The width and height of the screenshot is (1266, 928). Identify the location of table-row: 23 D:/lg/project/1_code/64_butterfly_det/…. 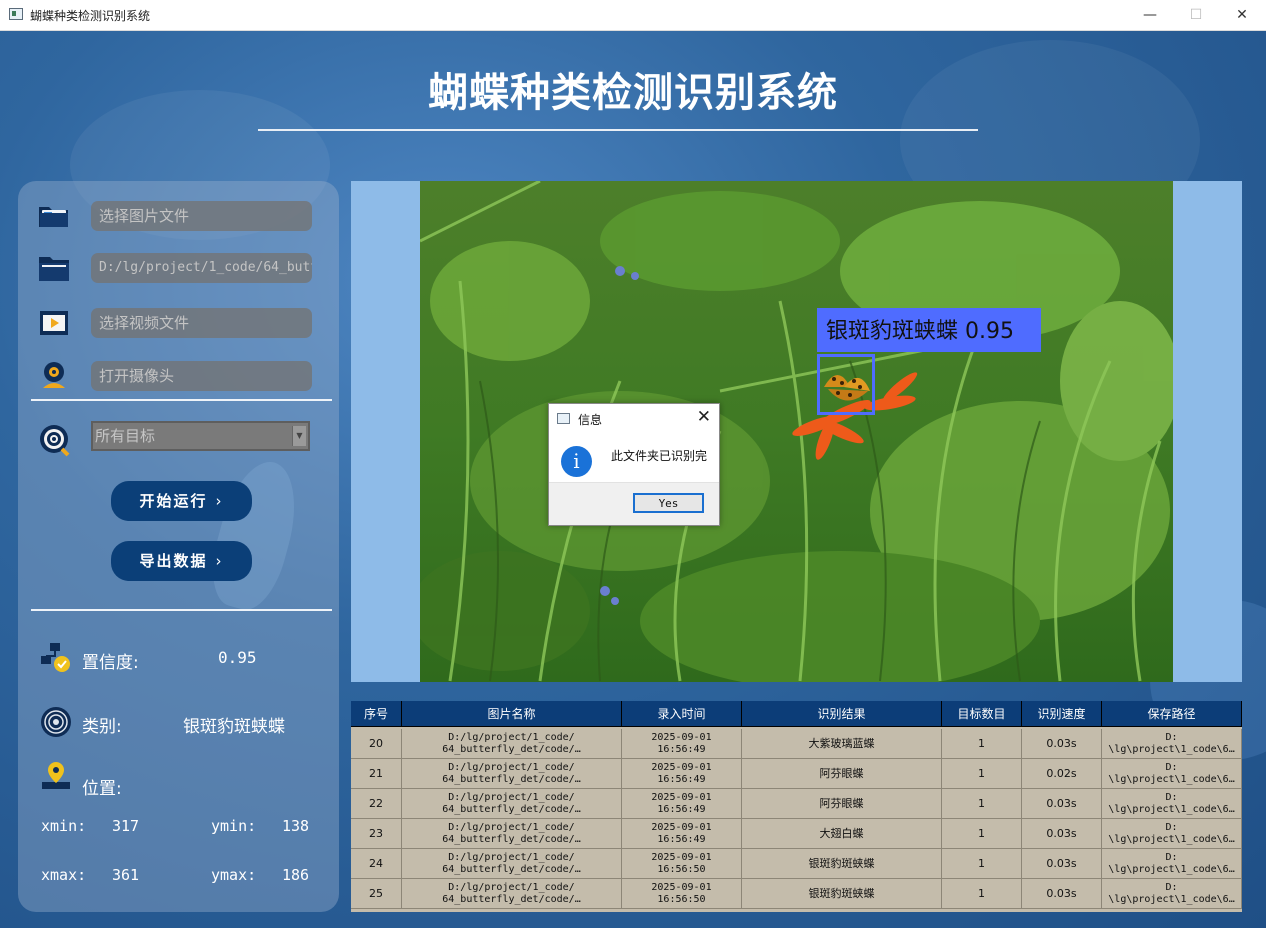
(796, 834).